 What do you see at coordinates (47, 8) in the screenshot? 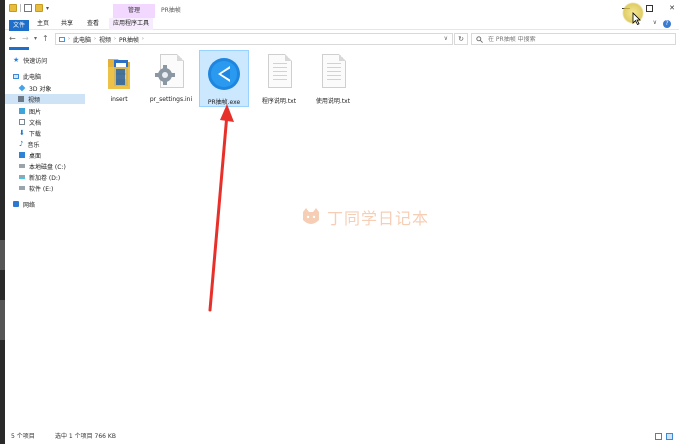
I see `chevron-down-icon: ▾` at bounding box center [47, 8].